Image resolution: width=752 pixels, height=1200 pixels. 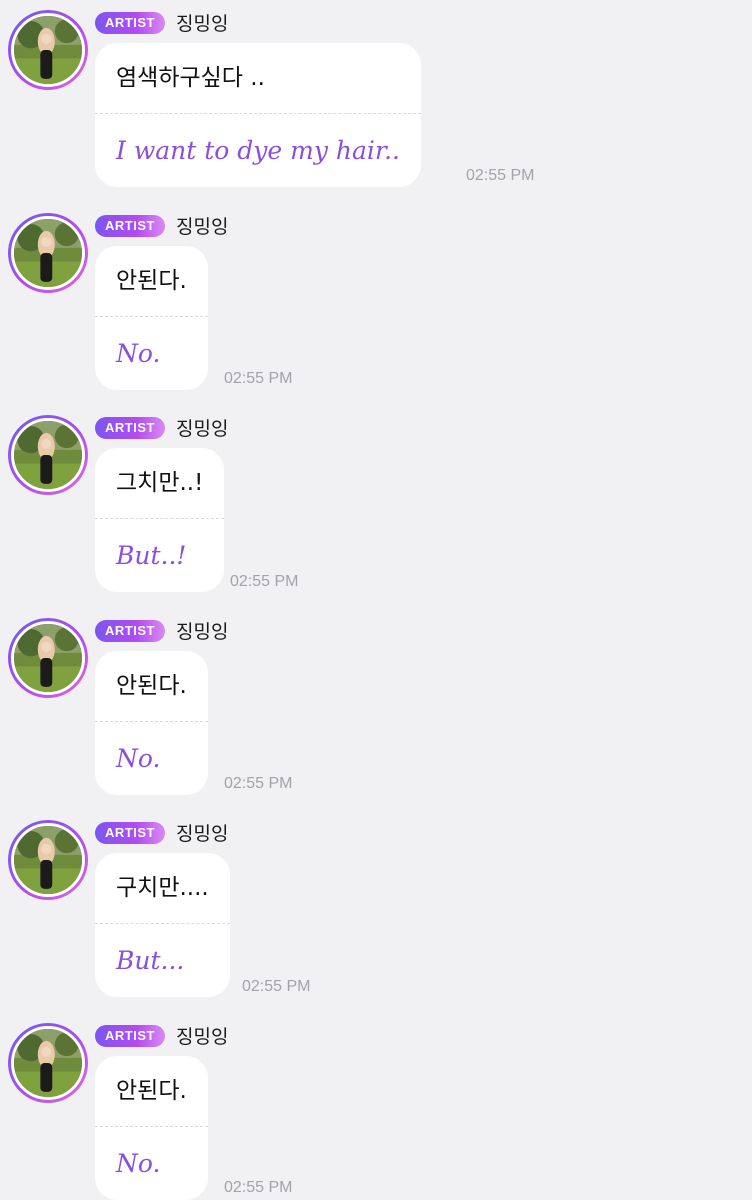 I want to click on translated-text: I want to dye my hair.., so click(x=258, y=150).